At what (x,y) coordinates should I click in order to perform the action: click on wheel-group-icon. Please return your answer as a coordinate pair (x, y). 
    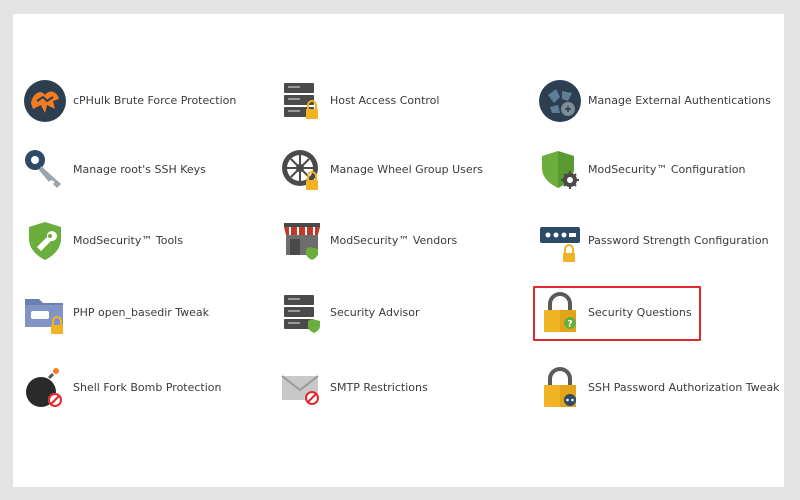
    Looking at the image, I should click on (302, 170).